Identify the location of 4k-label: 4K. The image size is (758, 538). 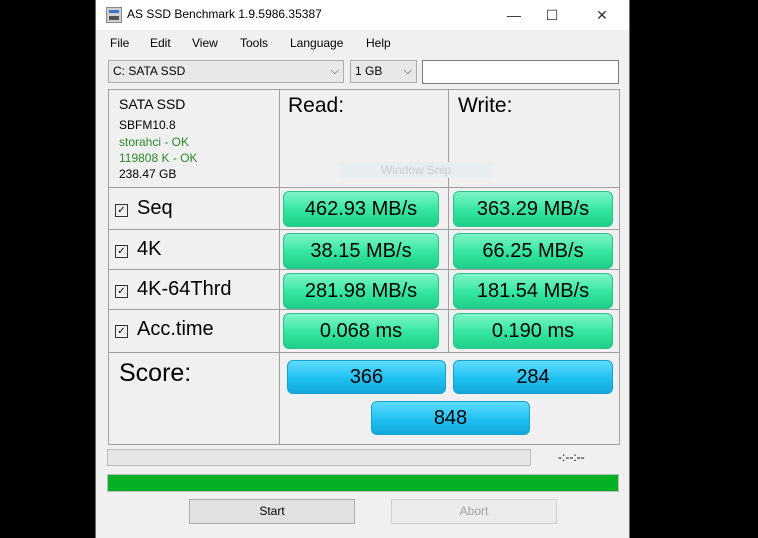
(149, 249).